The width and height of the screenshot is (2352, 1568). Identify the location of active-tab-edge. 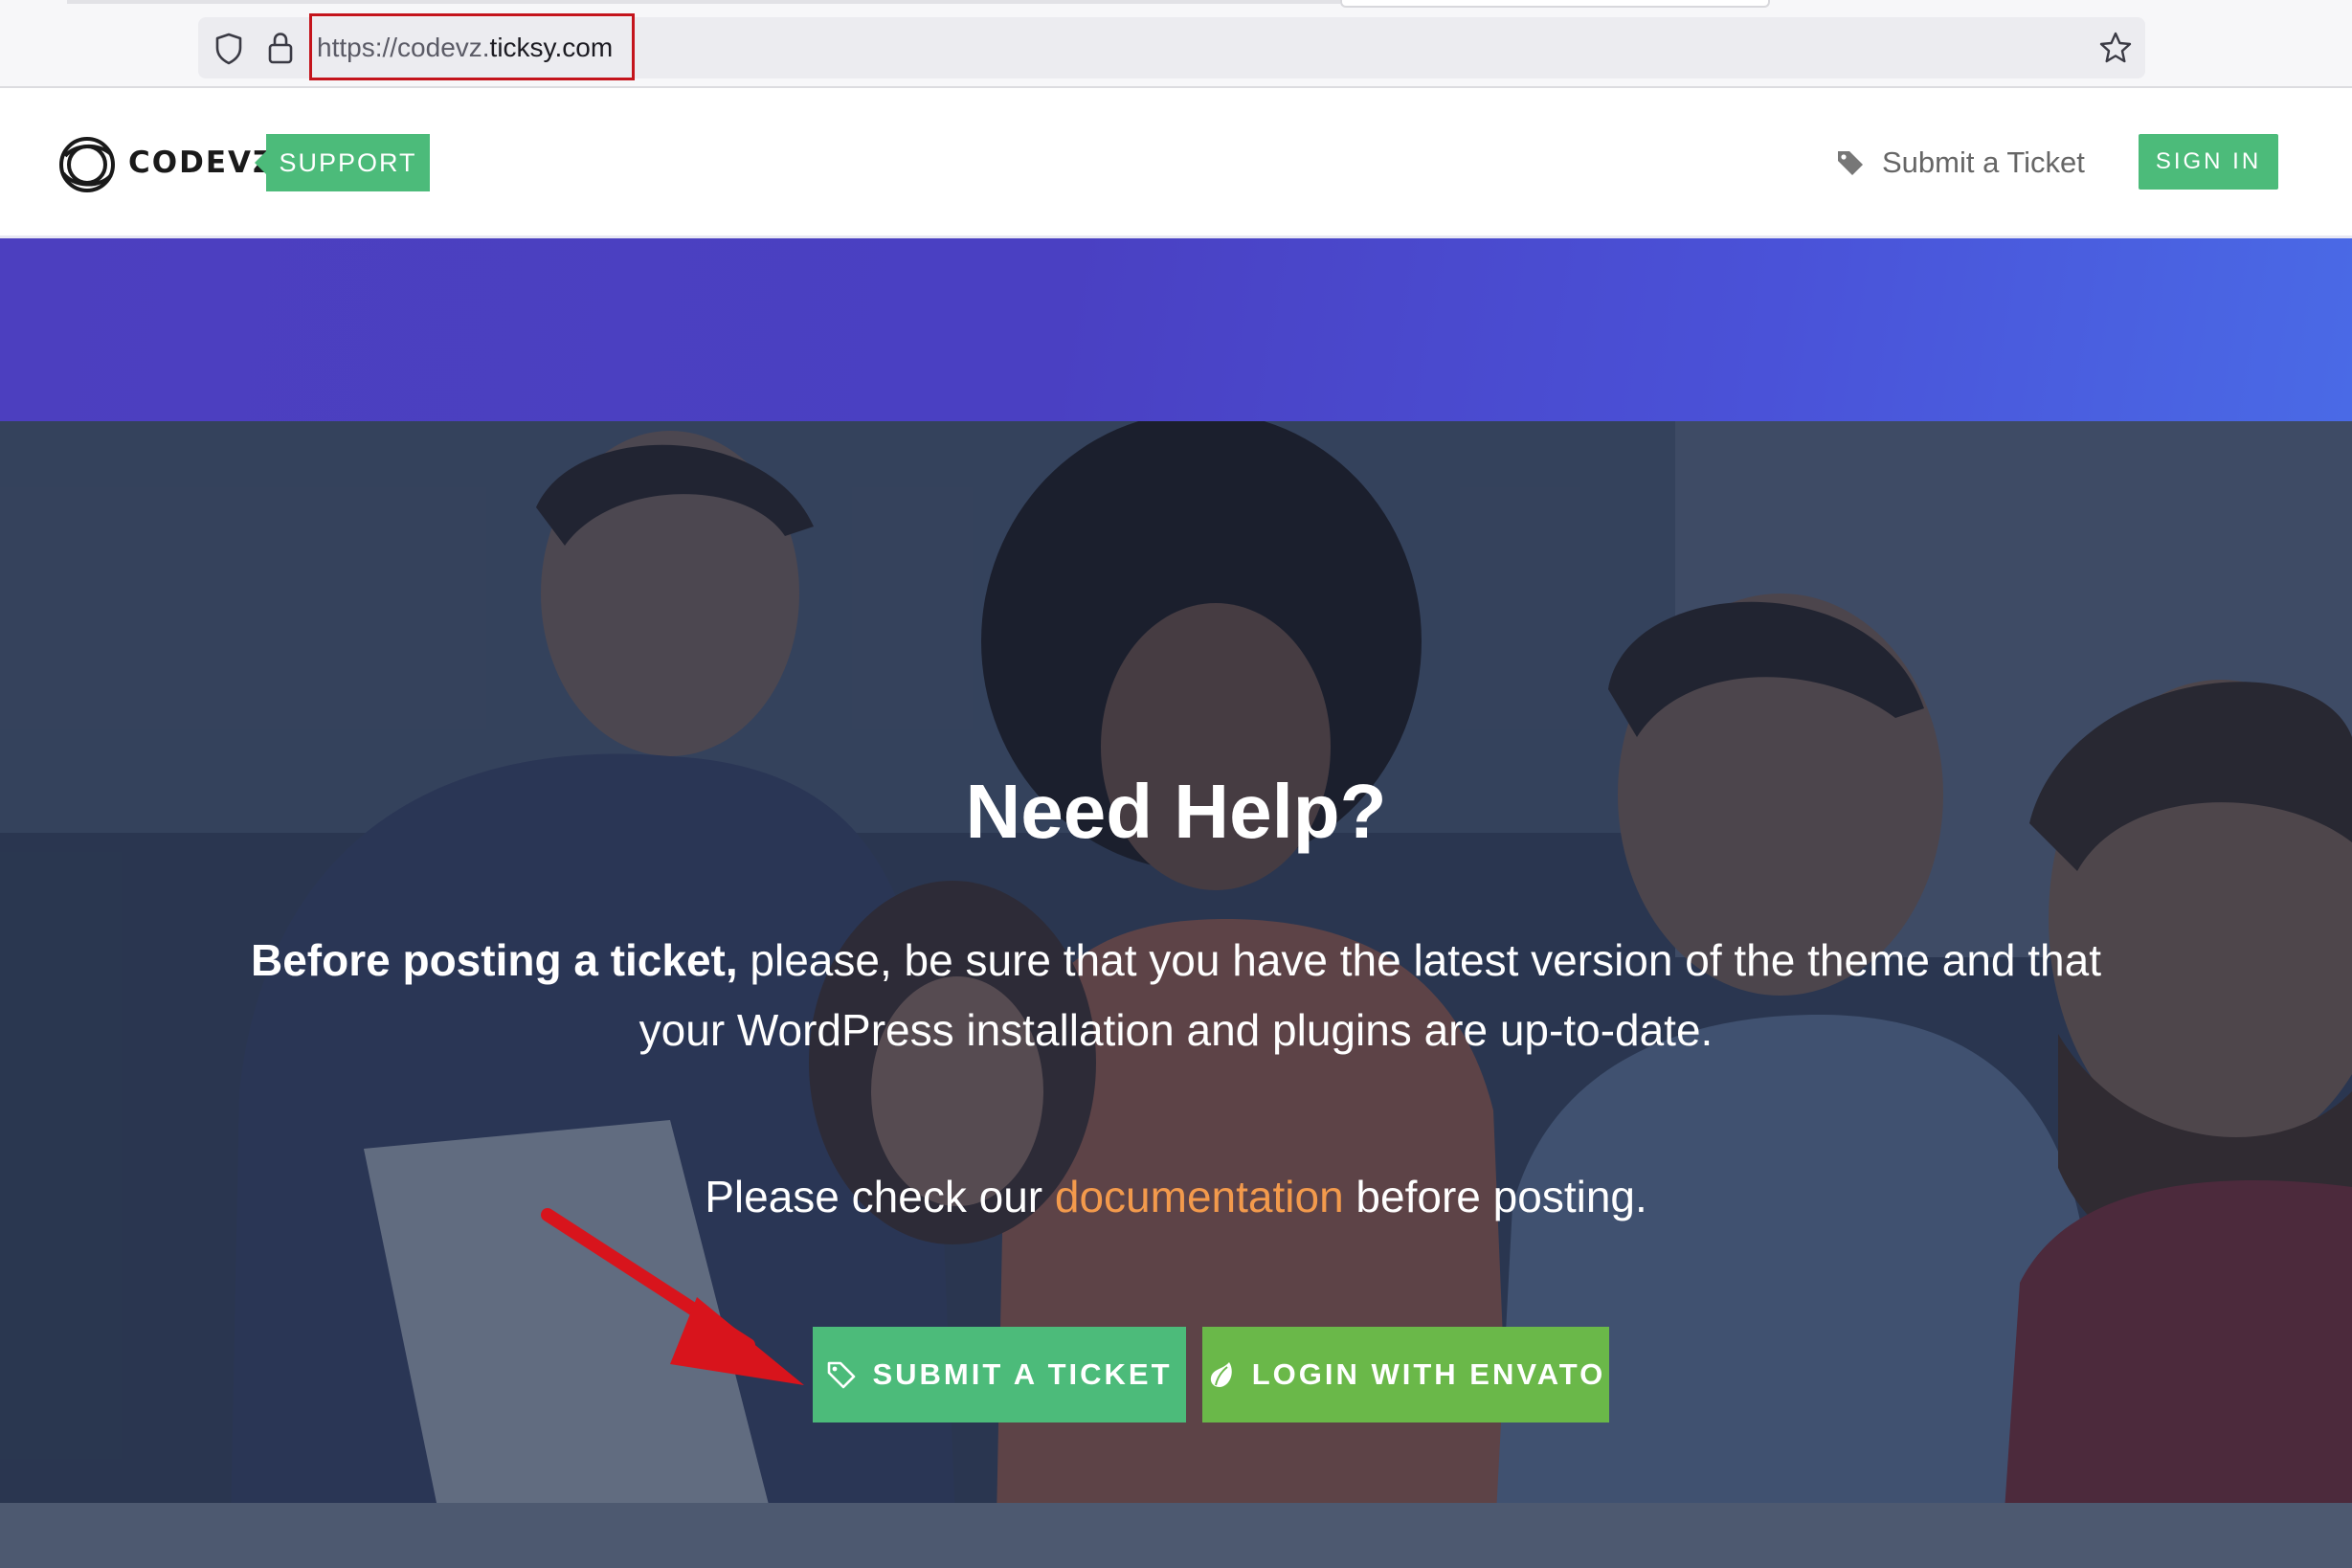
(1555, 4).